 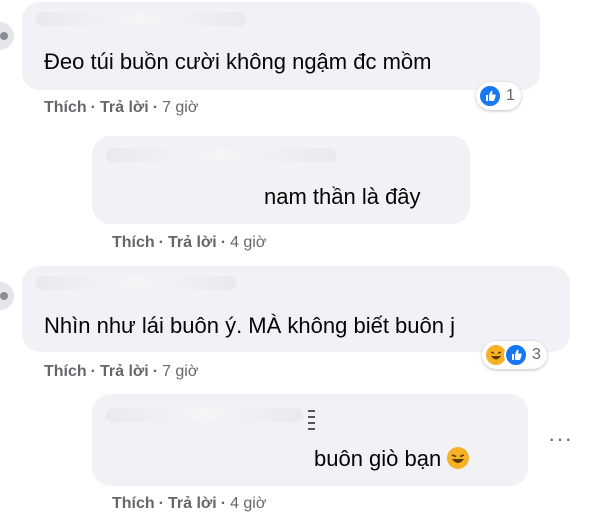 What do you see at coordinates (458, 458) in the screenshot?
I see `laughing-emoji-icon` at bounding box center [458, 458].